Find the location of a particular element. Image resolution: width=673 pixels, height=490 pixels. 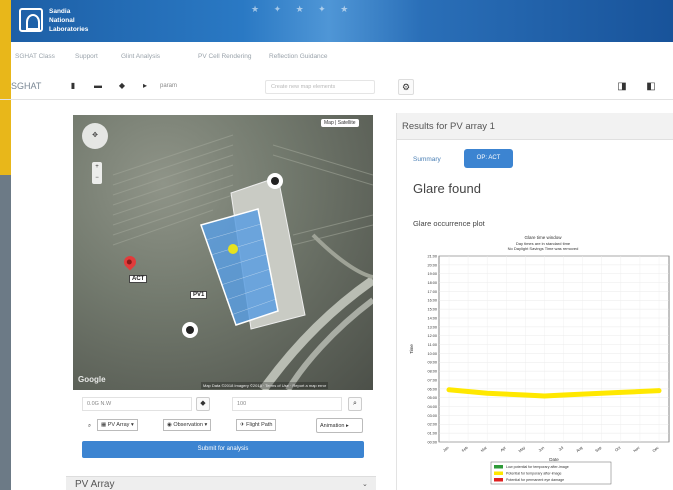

x-tick-label: Jun is located at coordinates (541, 449).